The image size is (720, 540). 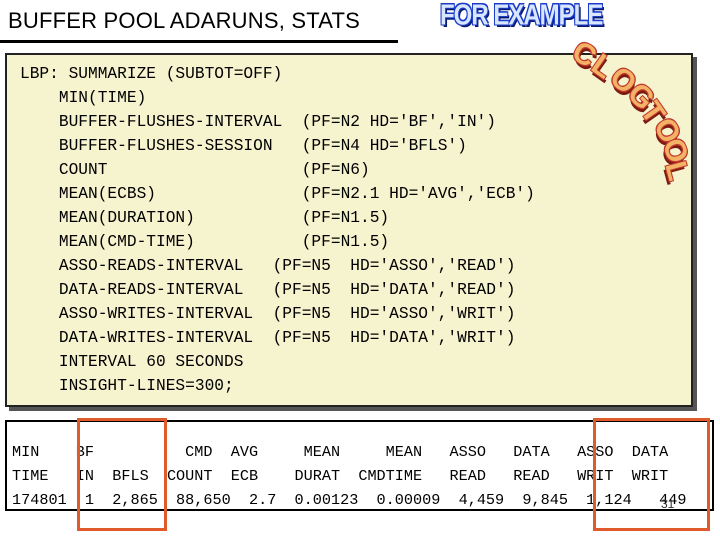 I want to click on highlight-bf-columns, so click(x=122, y=474).